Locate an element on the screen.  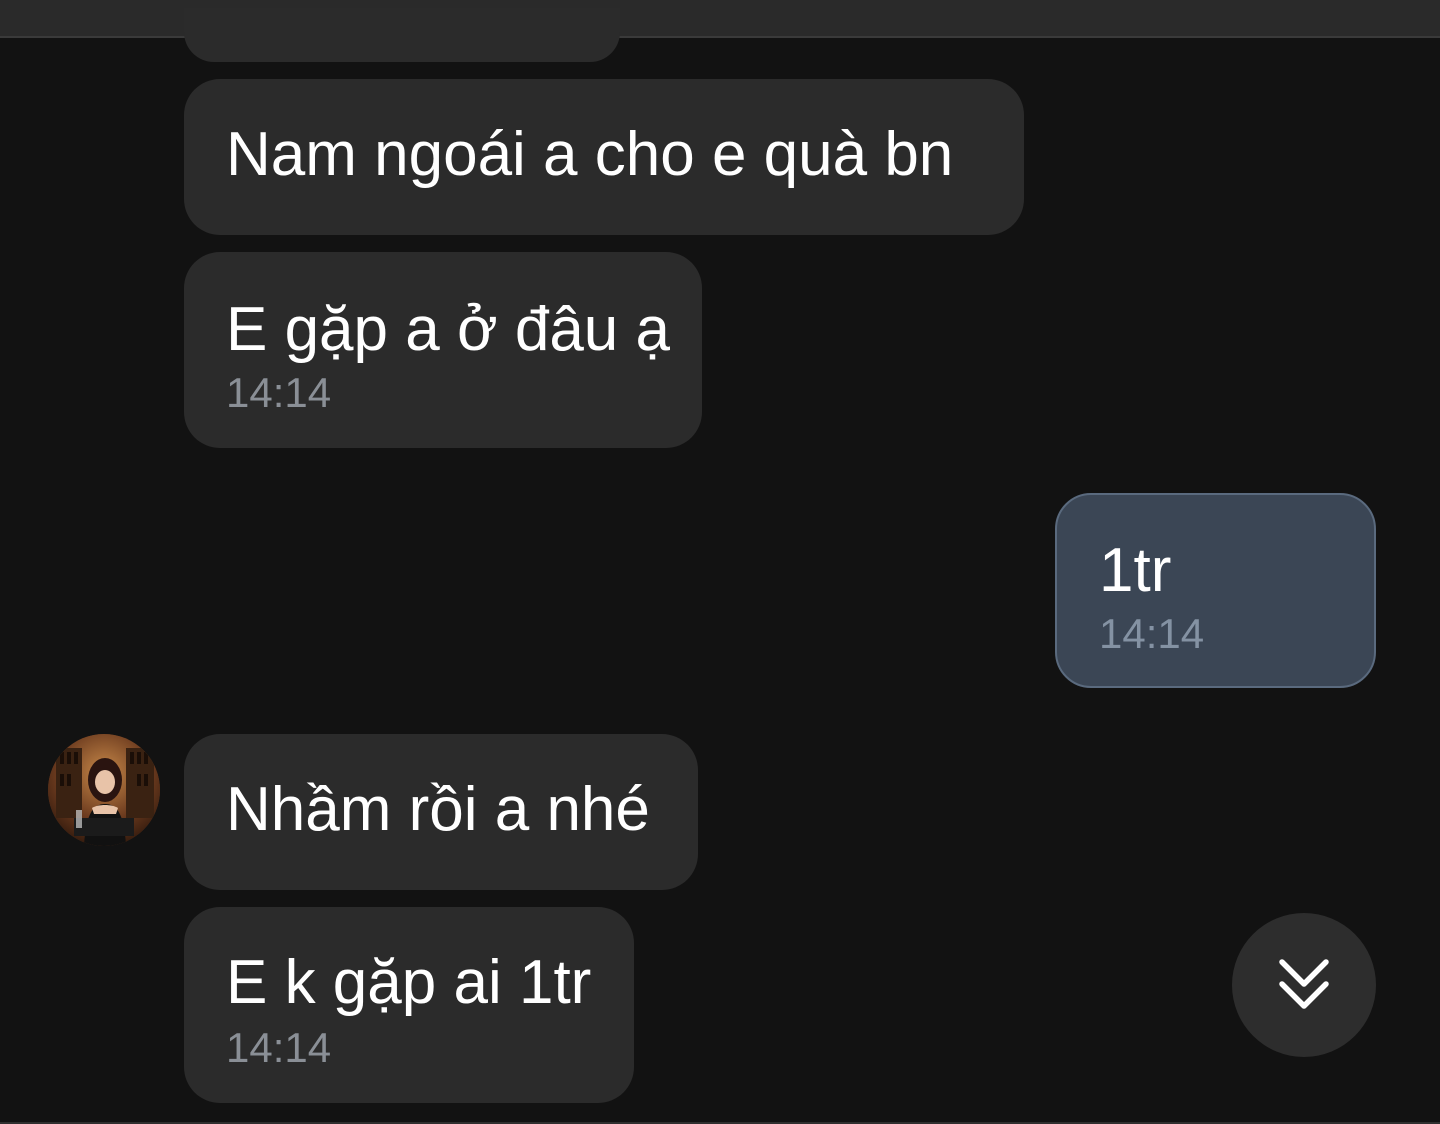
message-text: E gặp a ở đâu ạ is located at coordinates (448, 329).